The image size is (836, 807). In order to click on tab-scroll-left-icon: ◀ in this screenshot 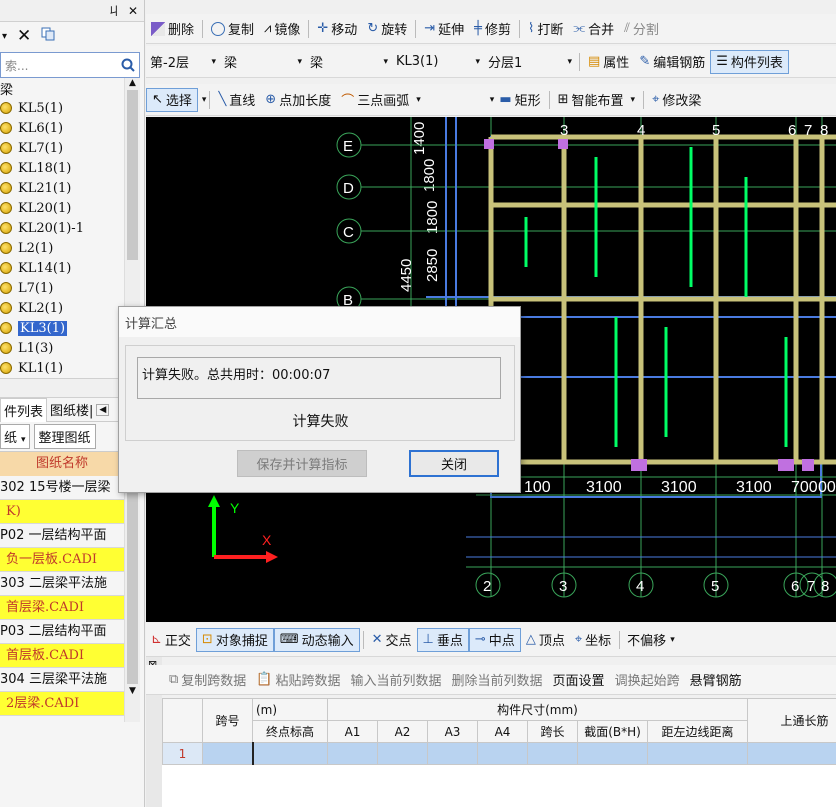, I will do `click(103, 409)`.